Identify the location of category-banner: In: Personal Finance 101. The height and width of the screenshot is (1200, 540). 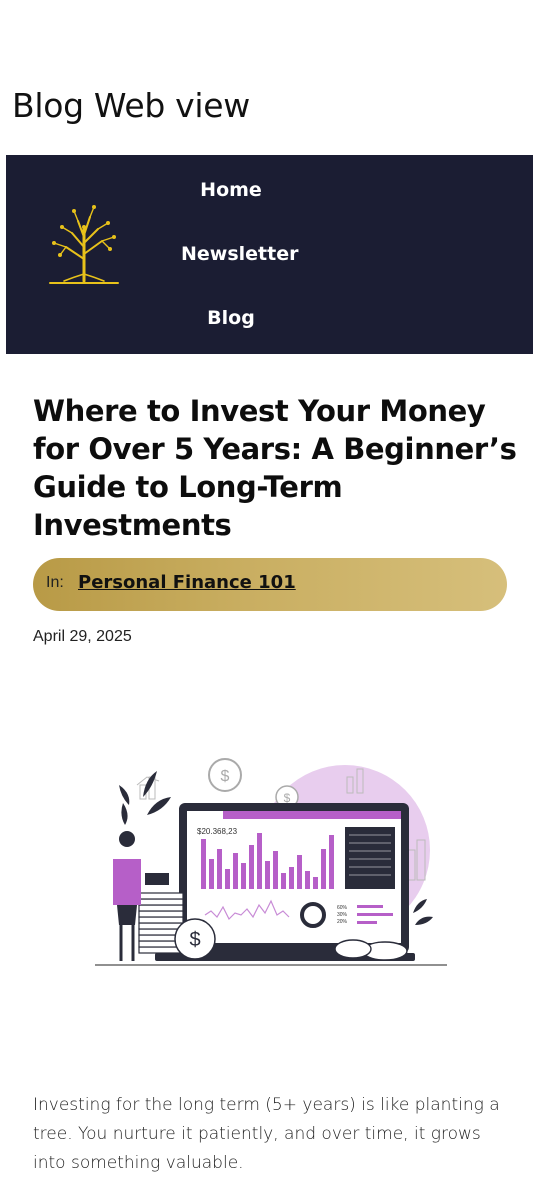
(270, 584).